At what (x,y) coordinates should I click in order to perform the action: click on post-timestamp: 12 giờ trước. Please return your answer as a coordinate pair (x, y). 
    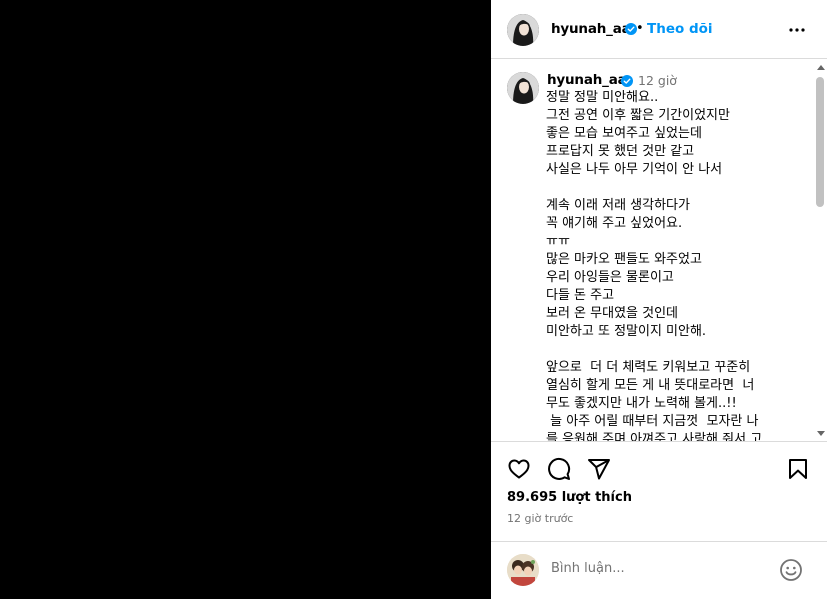
    Looking at the image, I should click on (540, 518).